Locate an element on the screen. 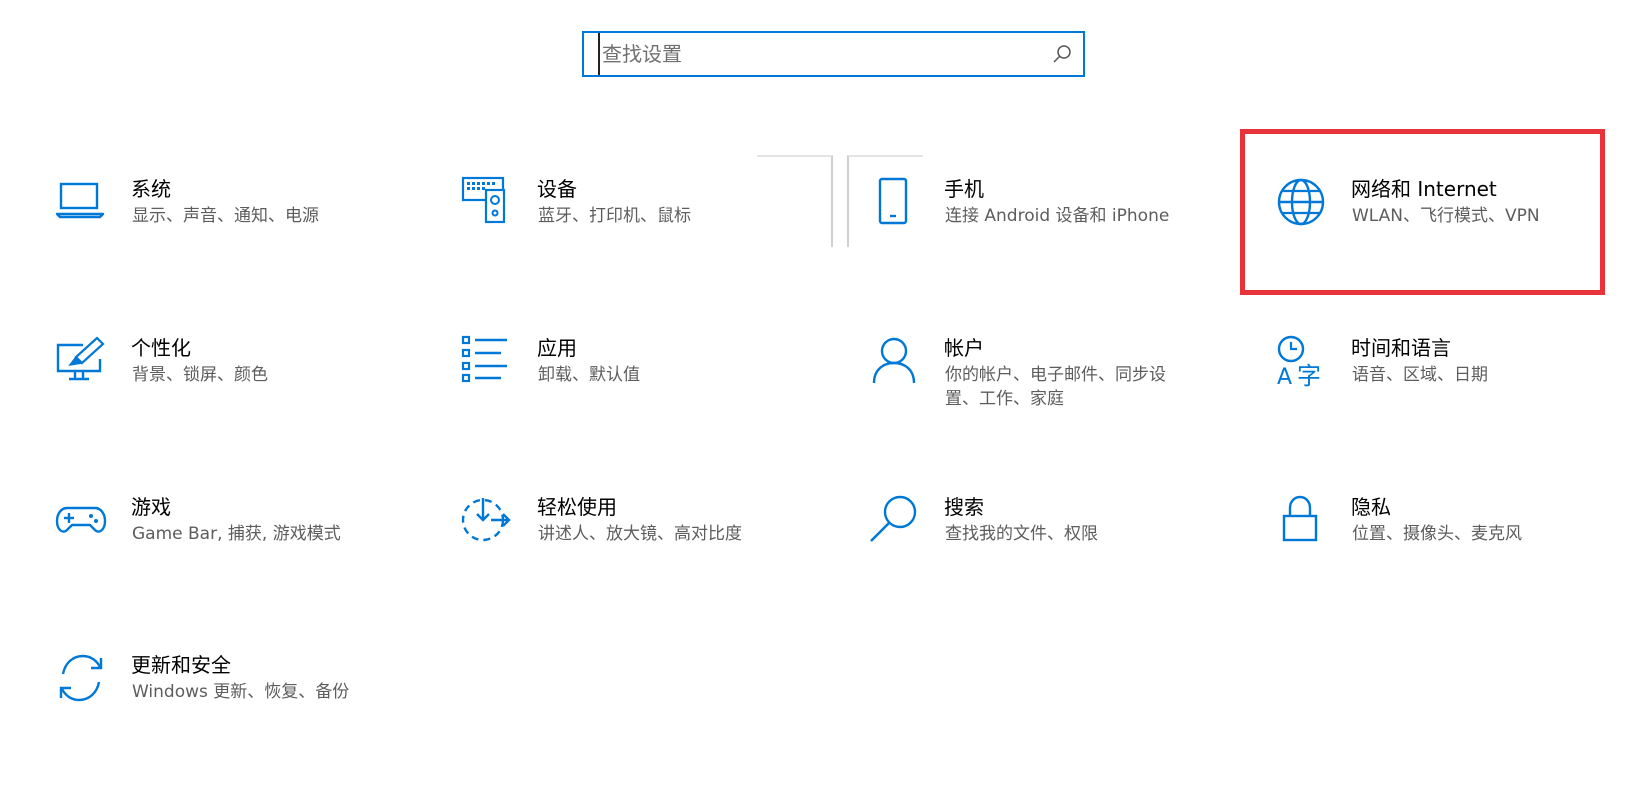 The height and width of the screenshot is (798, 1637). tile-title: 个性化 is located at coordinates (161, 348).